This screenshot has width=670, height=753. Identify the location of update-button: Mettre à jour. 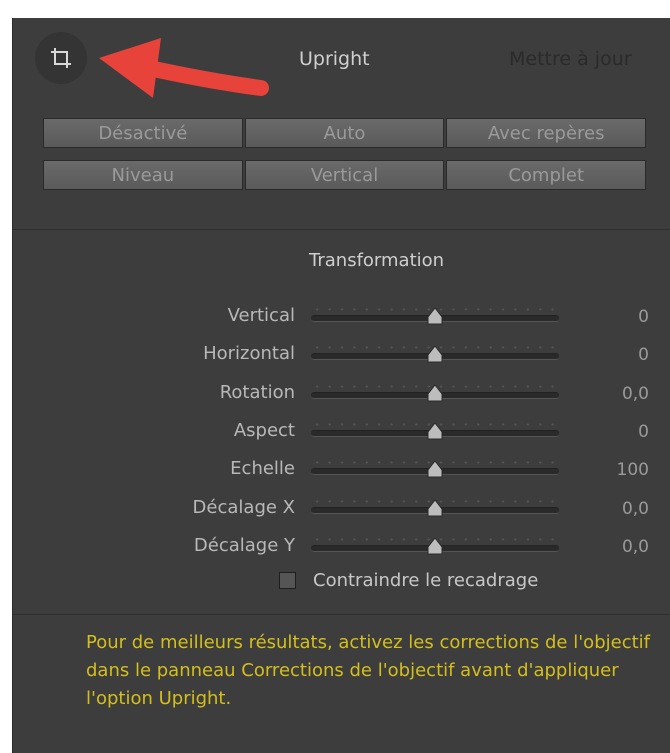
(570, 59).